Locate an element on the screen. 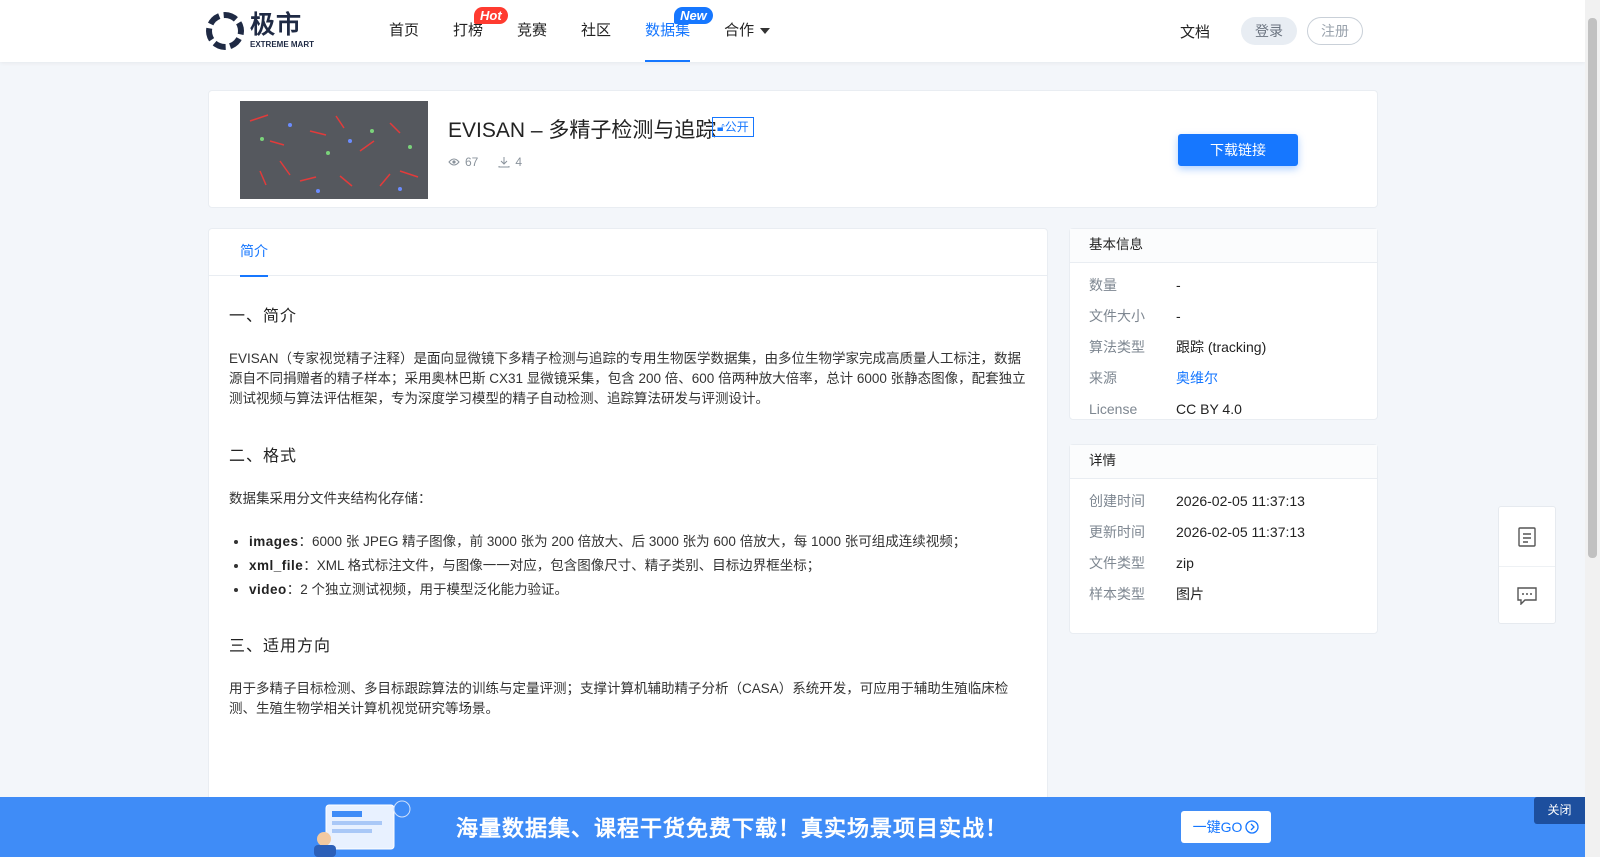 The height and width of the screenshot is (857, 1600). detail-row-updated: 更新时间 2026-02-05 11:37:13 is located at coordinates (1197, 531).